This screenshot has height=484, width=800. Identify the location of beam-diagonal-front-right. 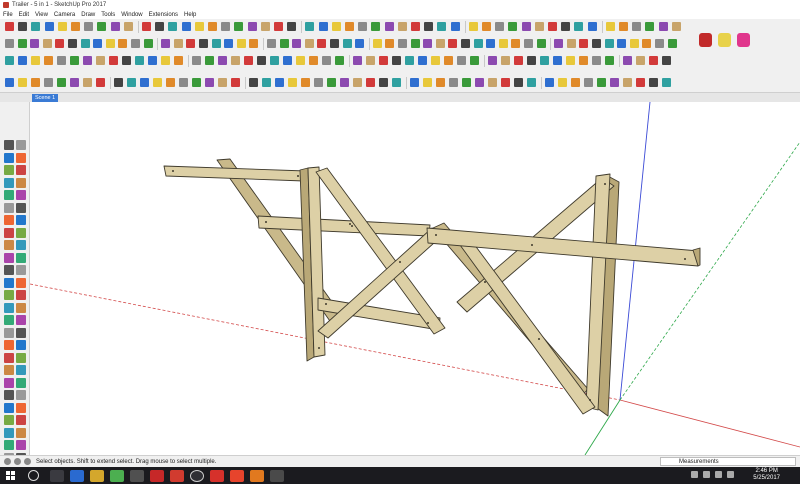
(527, 327).